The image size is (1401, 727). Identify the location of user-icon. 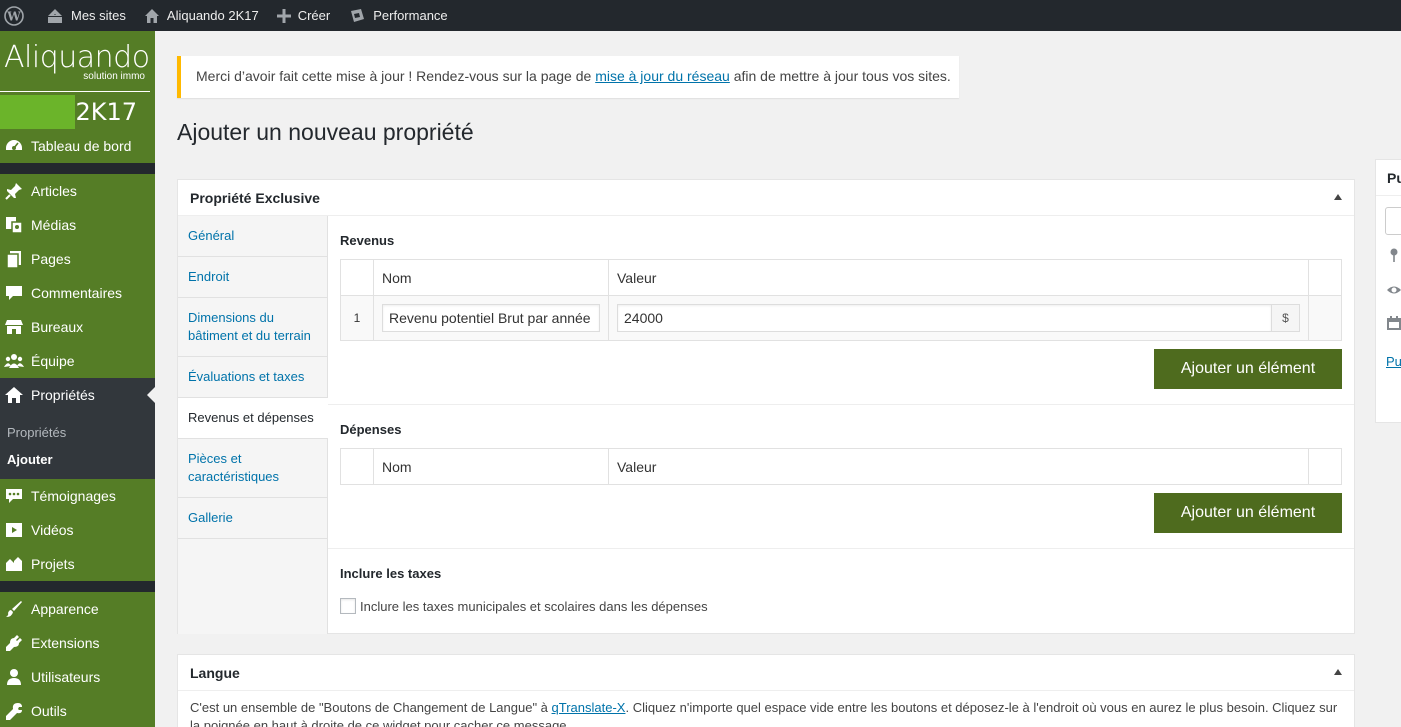
(14, 677).